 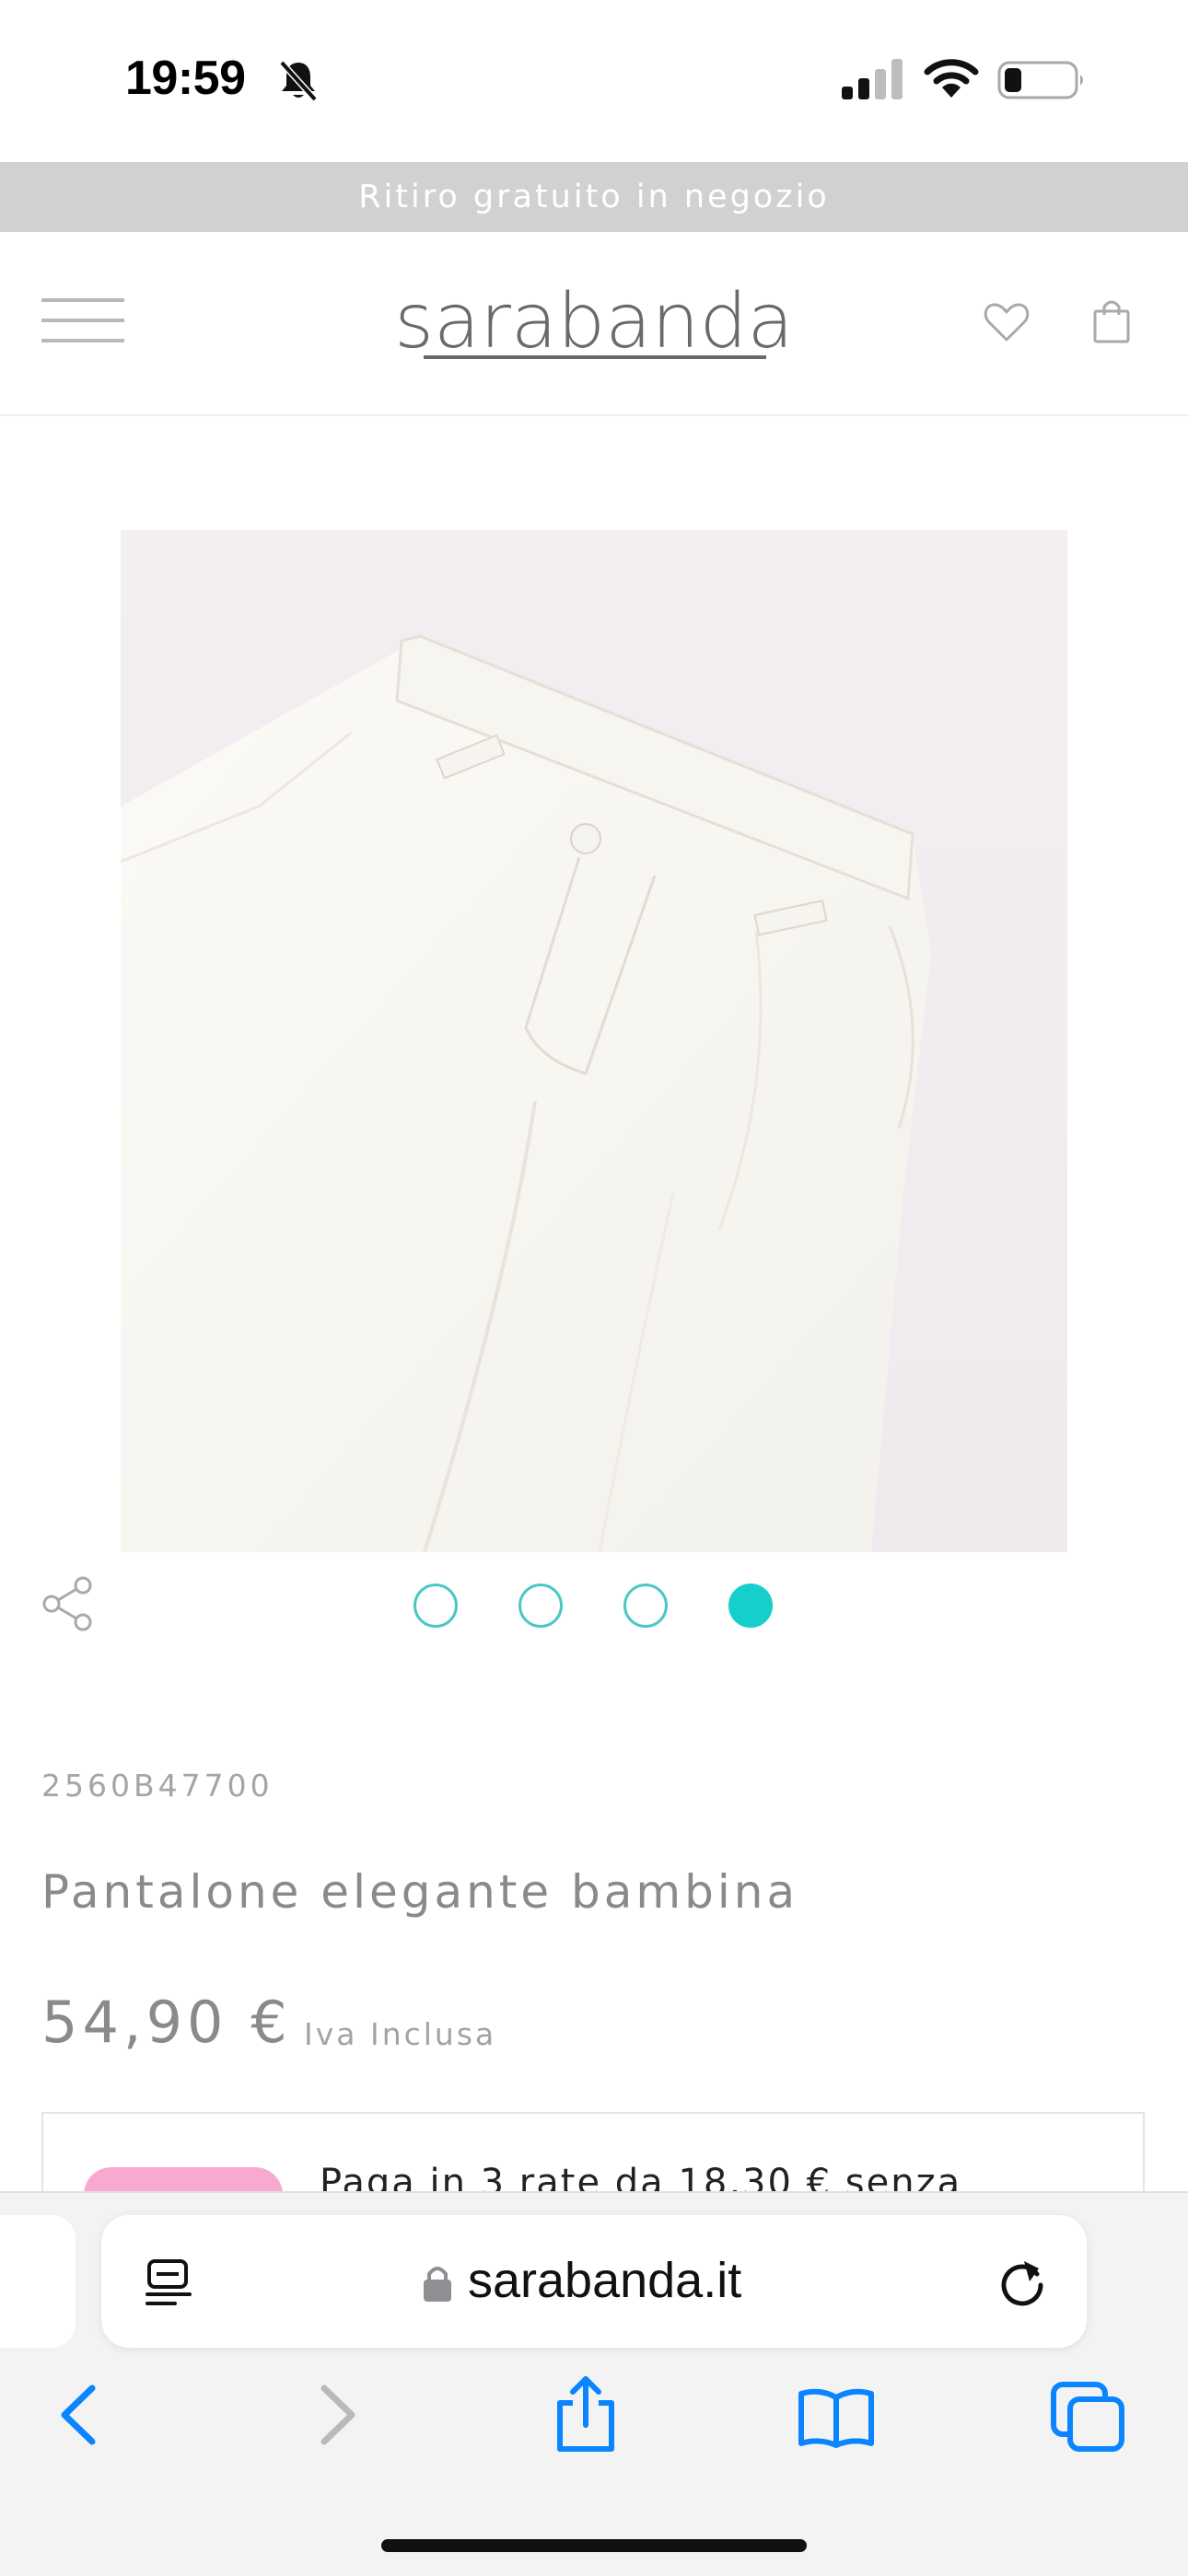 What do you see at coordinates (420, 1892) in the screenshot?
I see `product-name: Pantalone elegante bambina` at bounding box center [420, 1892].